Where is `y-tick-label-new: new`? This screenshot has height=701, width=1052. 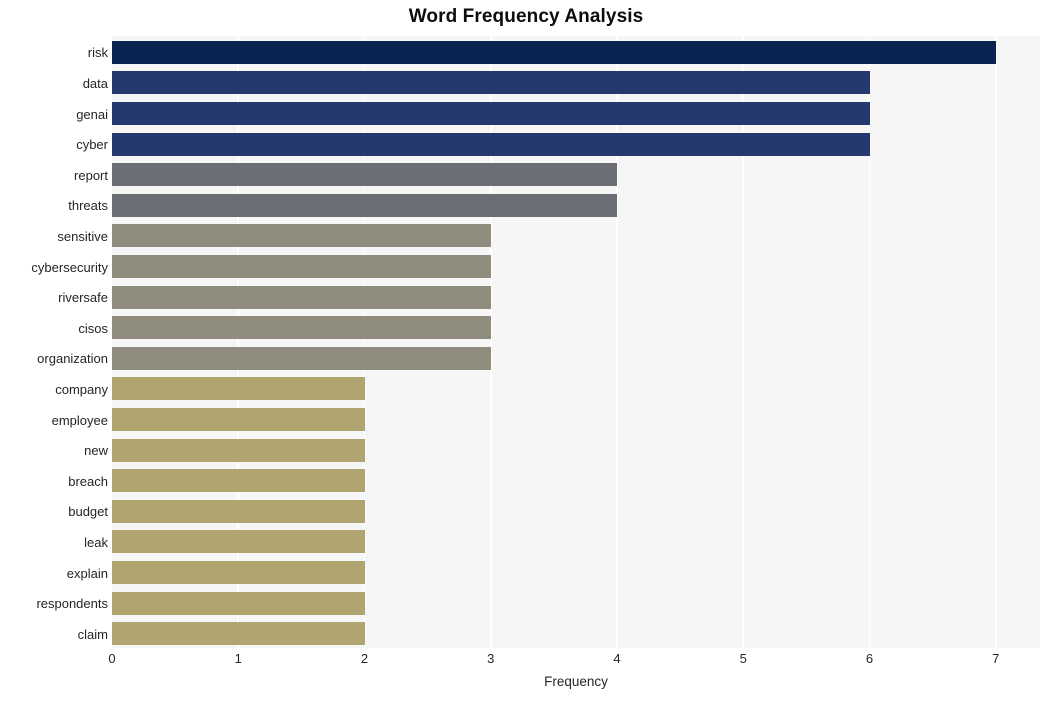
y-tick-label-new: new is located at coordinates (96, 451).